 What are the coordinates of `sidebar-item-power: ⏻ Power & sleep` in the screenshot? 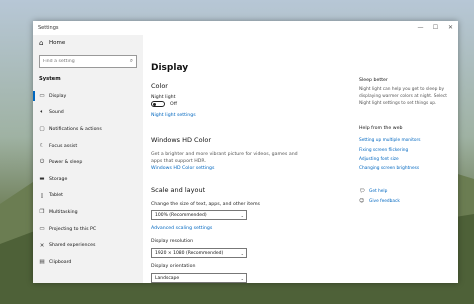 It's located at (88, 162).